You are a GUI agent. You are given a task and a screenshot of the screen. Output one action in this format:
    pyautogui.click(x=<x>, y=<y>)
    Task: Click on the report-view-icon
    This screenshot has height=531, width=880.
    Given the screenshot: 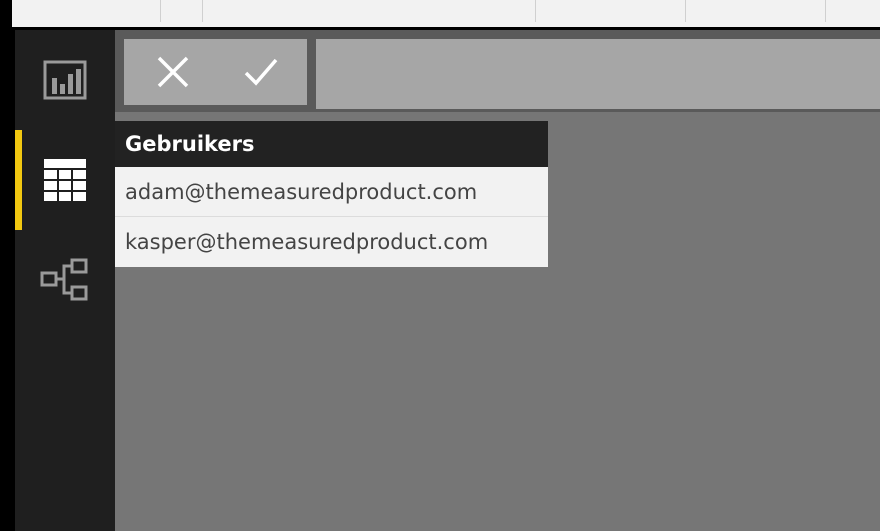 What is the action you would take?
    pyautogui.click(x=65, y=80)
    